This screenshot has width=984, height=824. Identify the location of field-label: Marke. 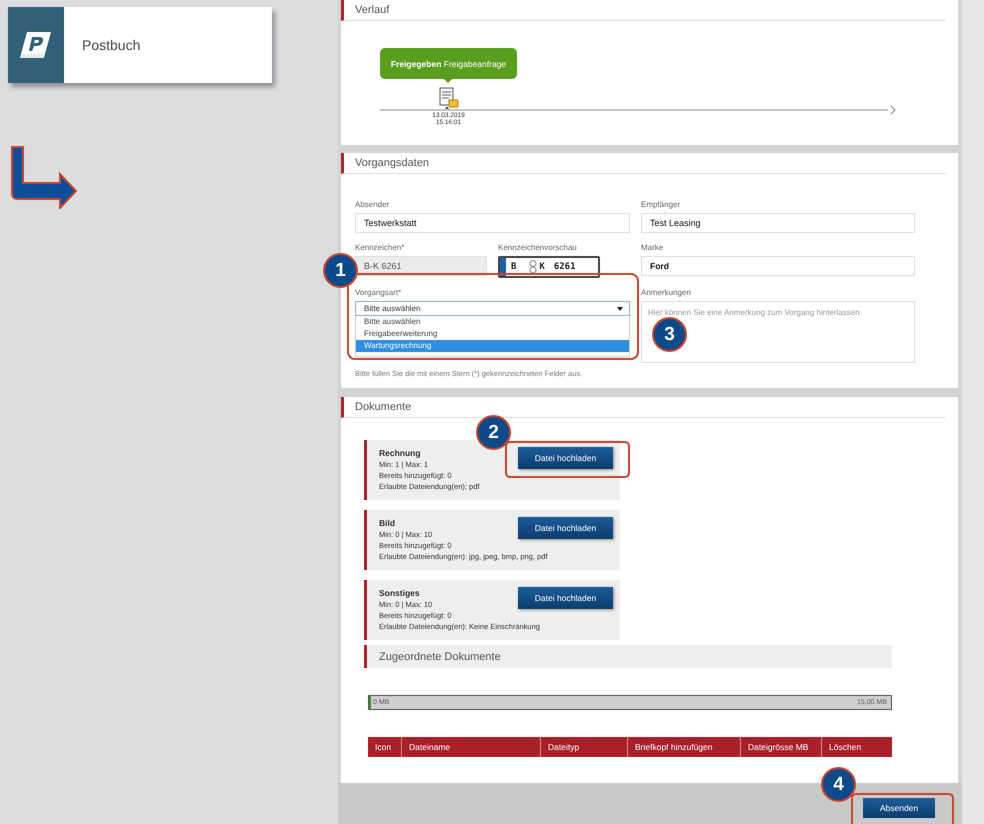
(652, 248).